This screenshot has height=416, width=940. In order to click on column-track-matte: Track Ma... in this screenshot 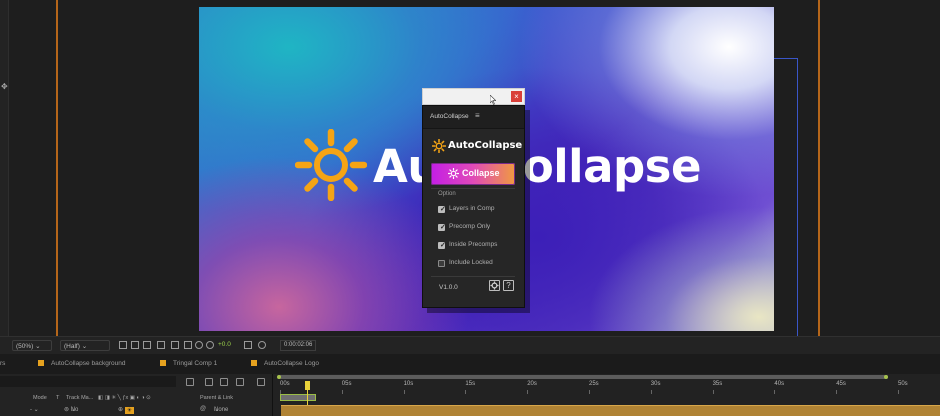, I will do `click(80, 398)`.